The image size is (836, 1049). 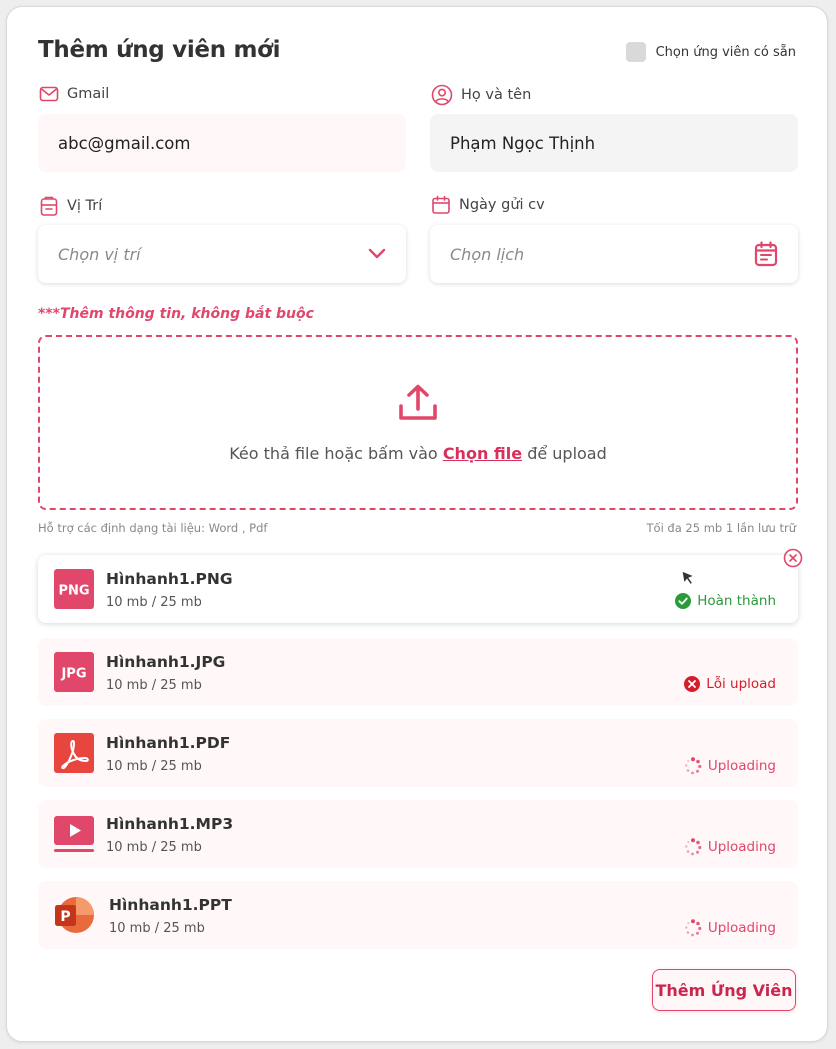 I want to click on date-picker: Chọn lịch, so click(x=614, y=254).